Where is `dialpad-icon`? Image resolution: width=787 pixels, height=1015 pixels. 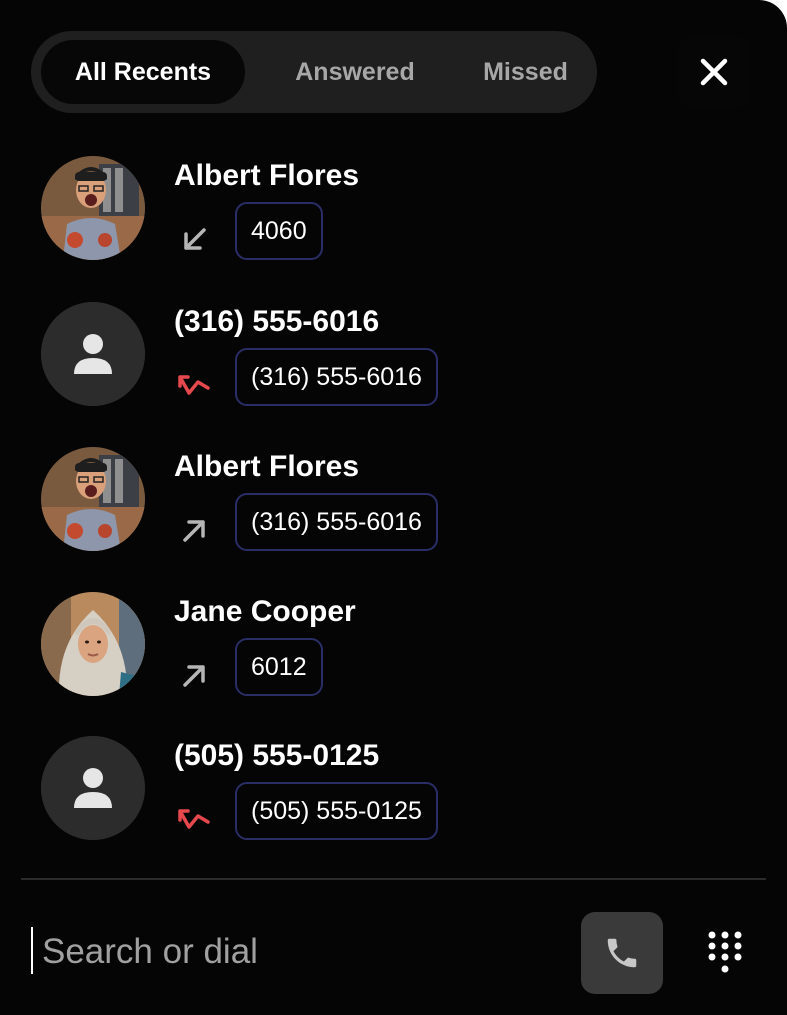 dialpad-icon is located at coordinates (725, 952).